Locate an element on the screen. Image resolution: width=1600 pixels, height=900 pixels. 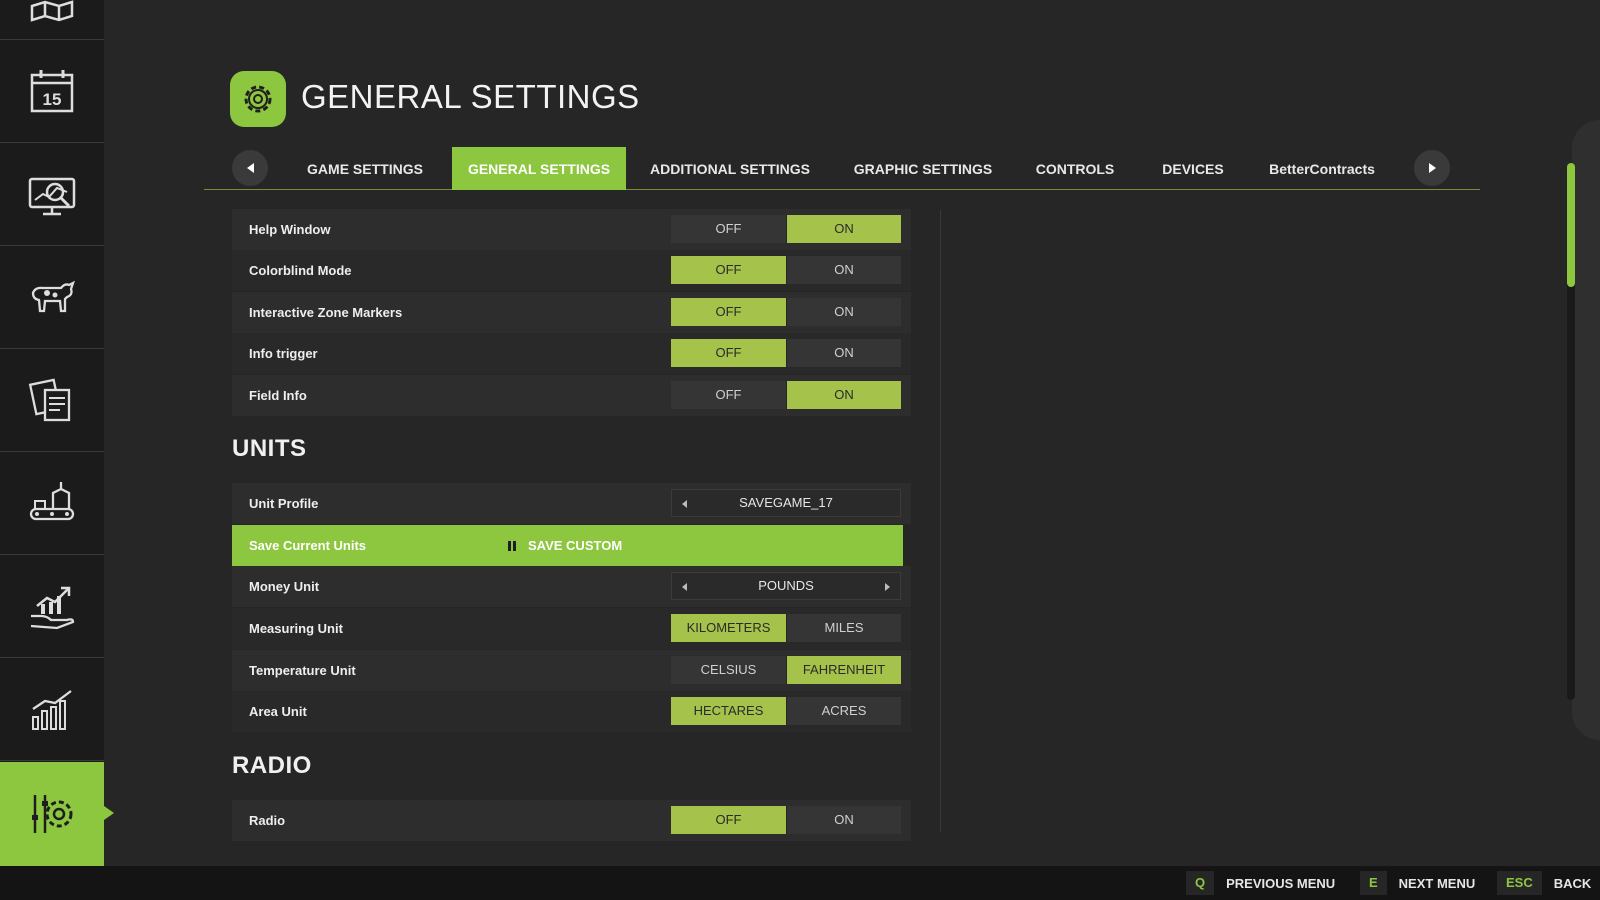
option-celsius: CELSIUS is located at coordinates (728, 670).